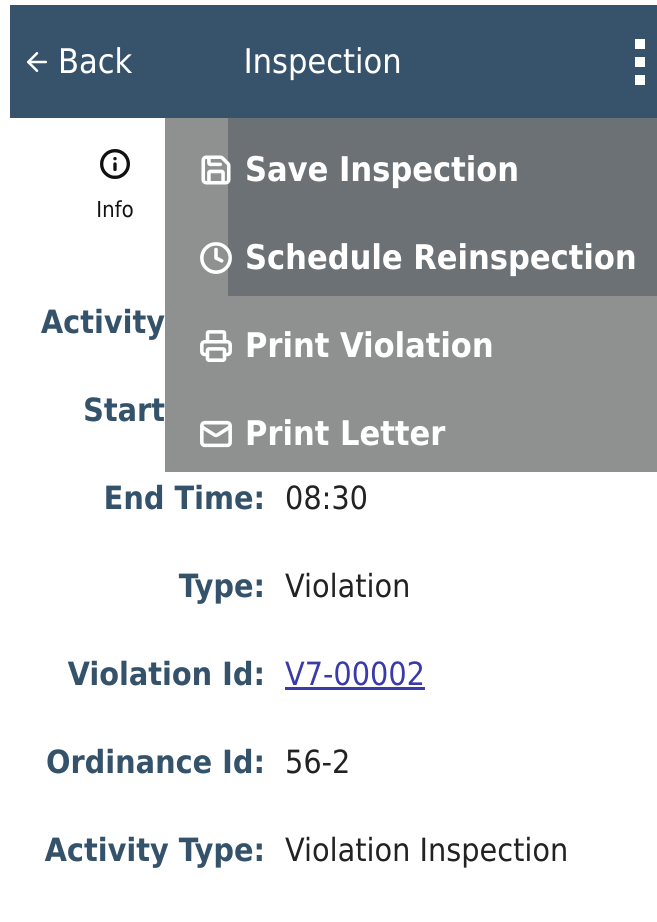 The width and height of the screenshot is (657, 922). What do you see at coordinates (102, 322) in the screenshot?
I see `field-label: Activity` at bounding box center [102, 322].